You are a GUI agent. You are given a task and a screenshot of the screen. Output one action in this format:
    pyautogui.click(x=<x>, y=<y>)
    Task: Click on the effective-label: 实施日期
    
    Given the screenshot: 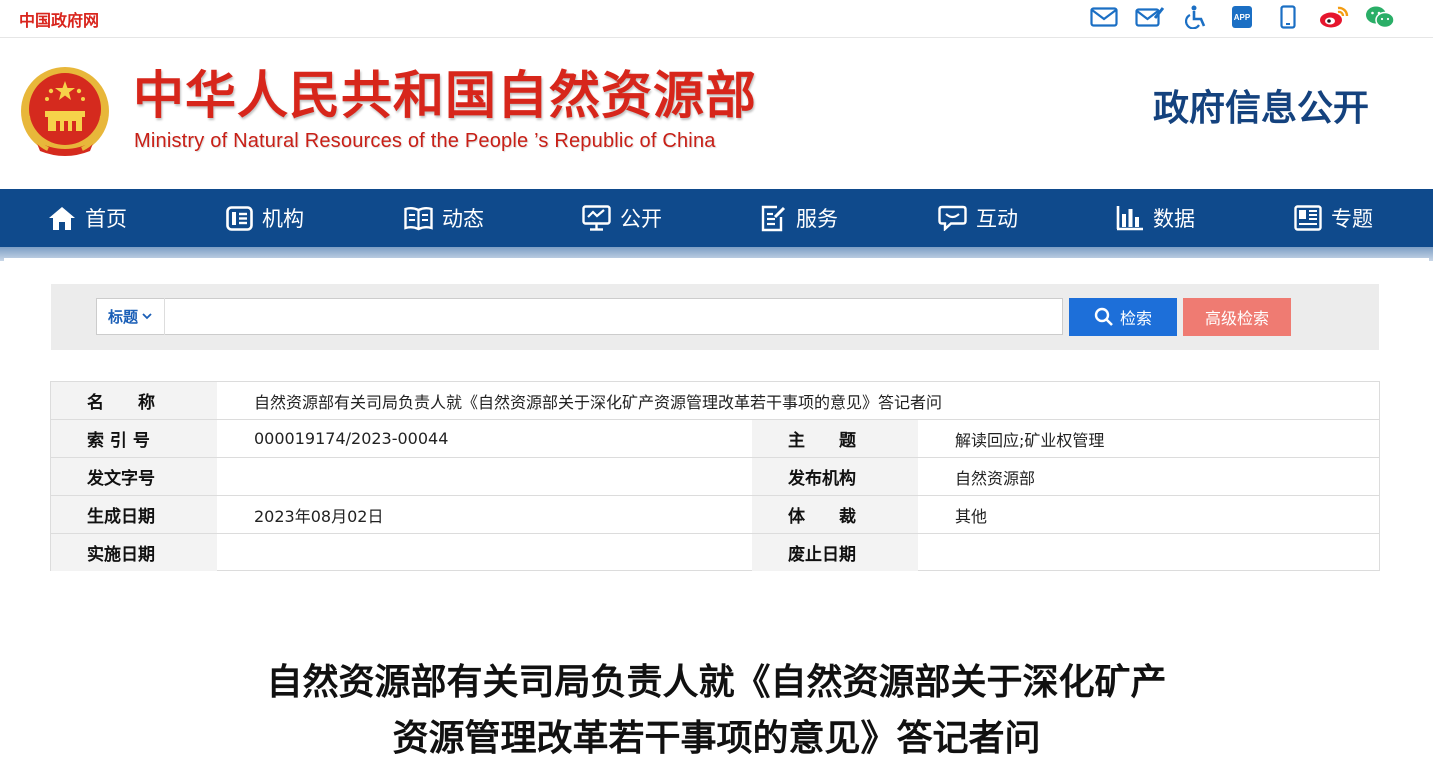 What is the action you would take?
    pyautogui.click(x=134, y=552)
    